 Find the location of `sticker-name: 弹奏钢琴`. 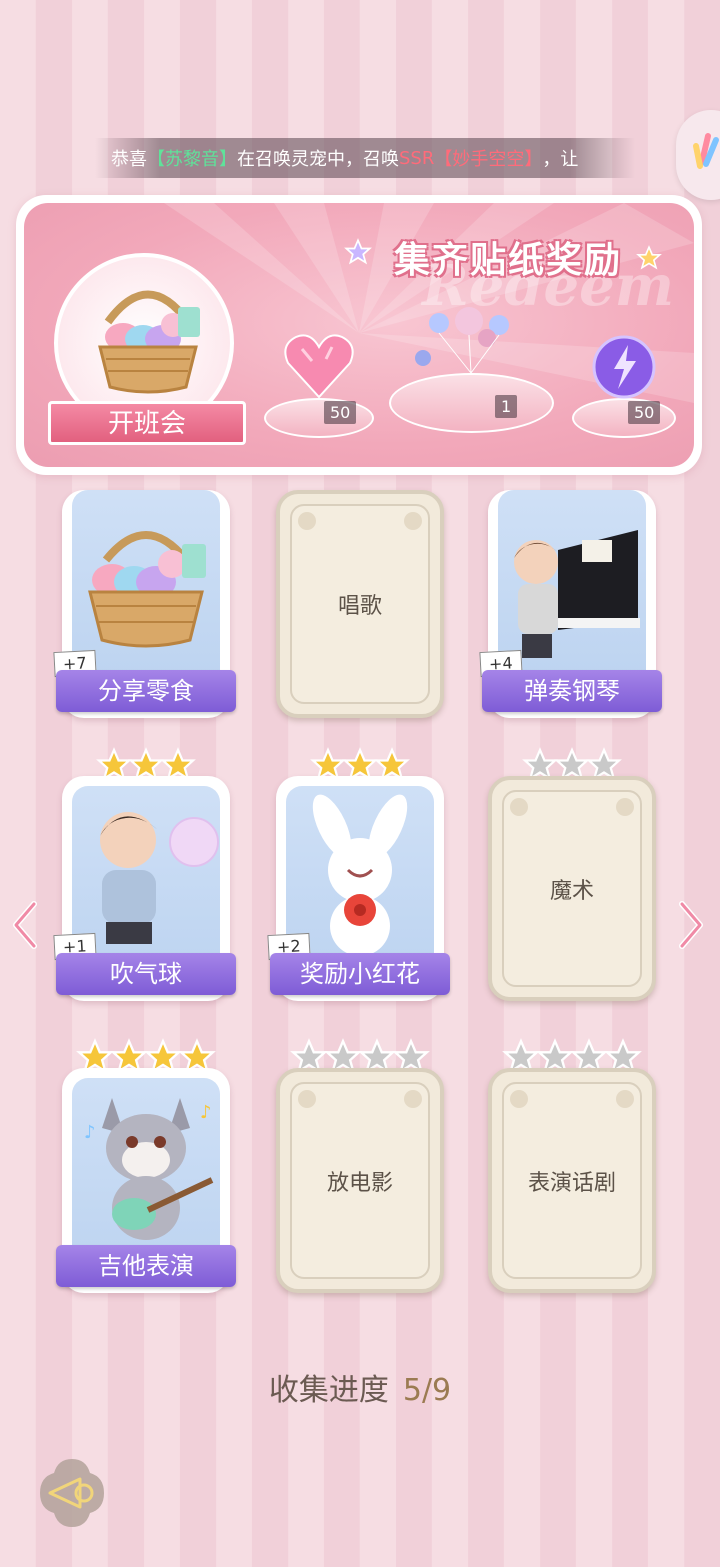

sticker-name: 弹奏钢琴 is located at coordinates (572, 691).